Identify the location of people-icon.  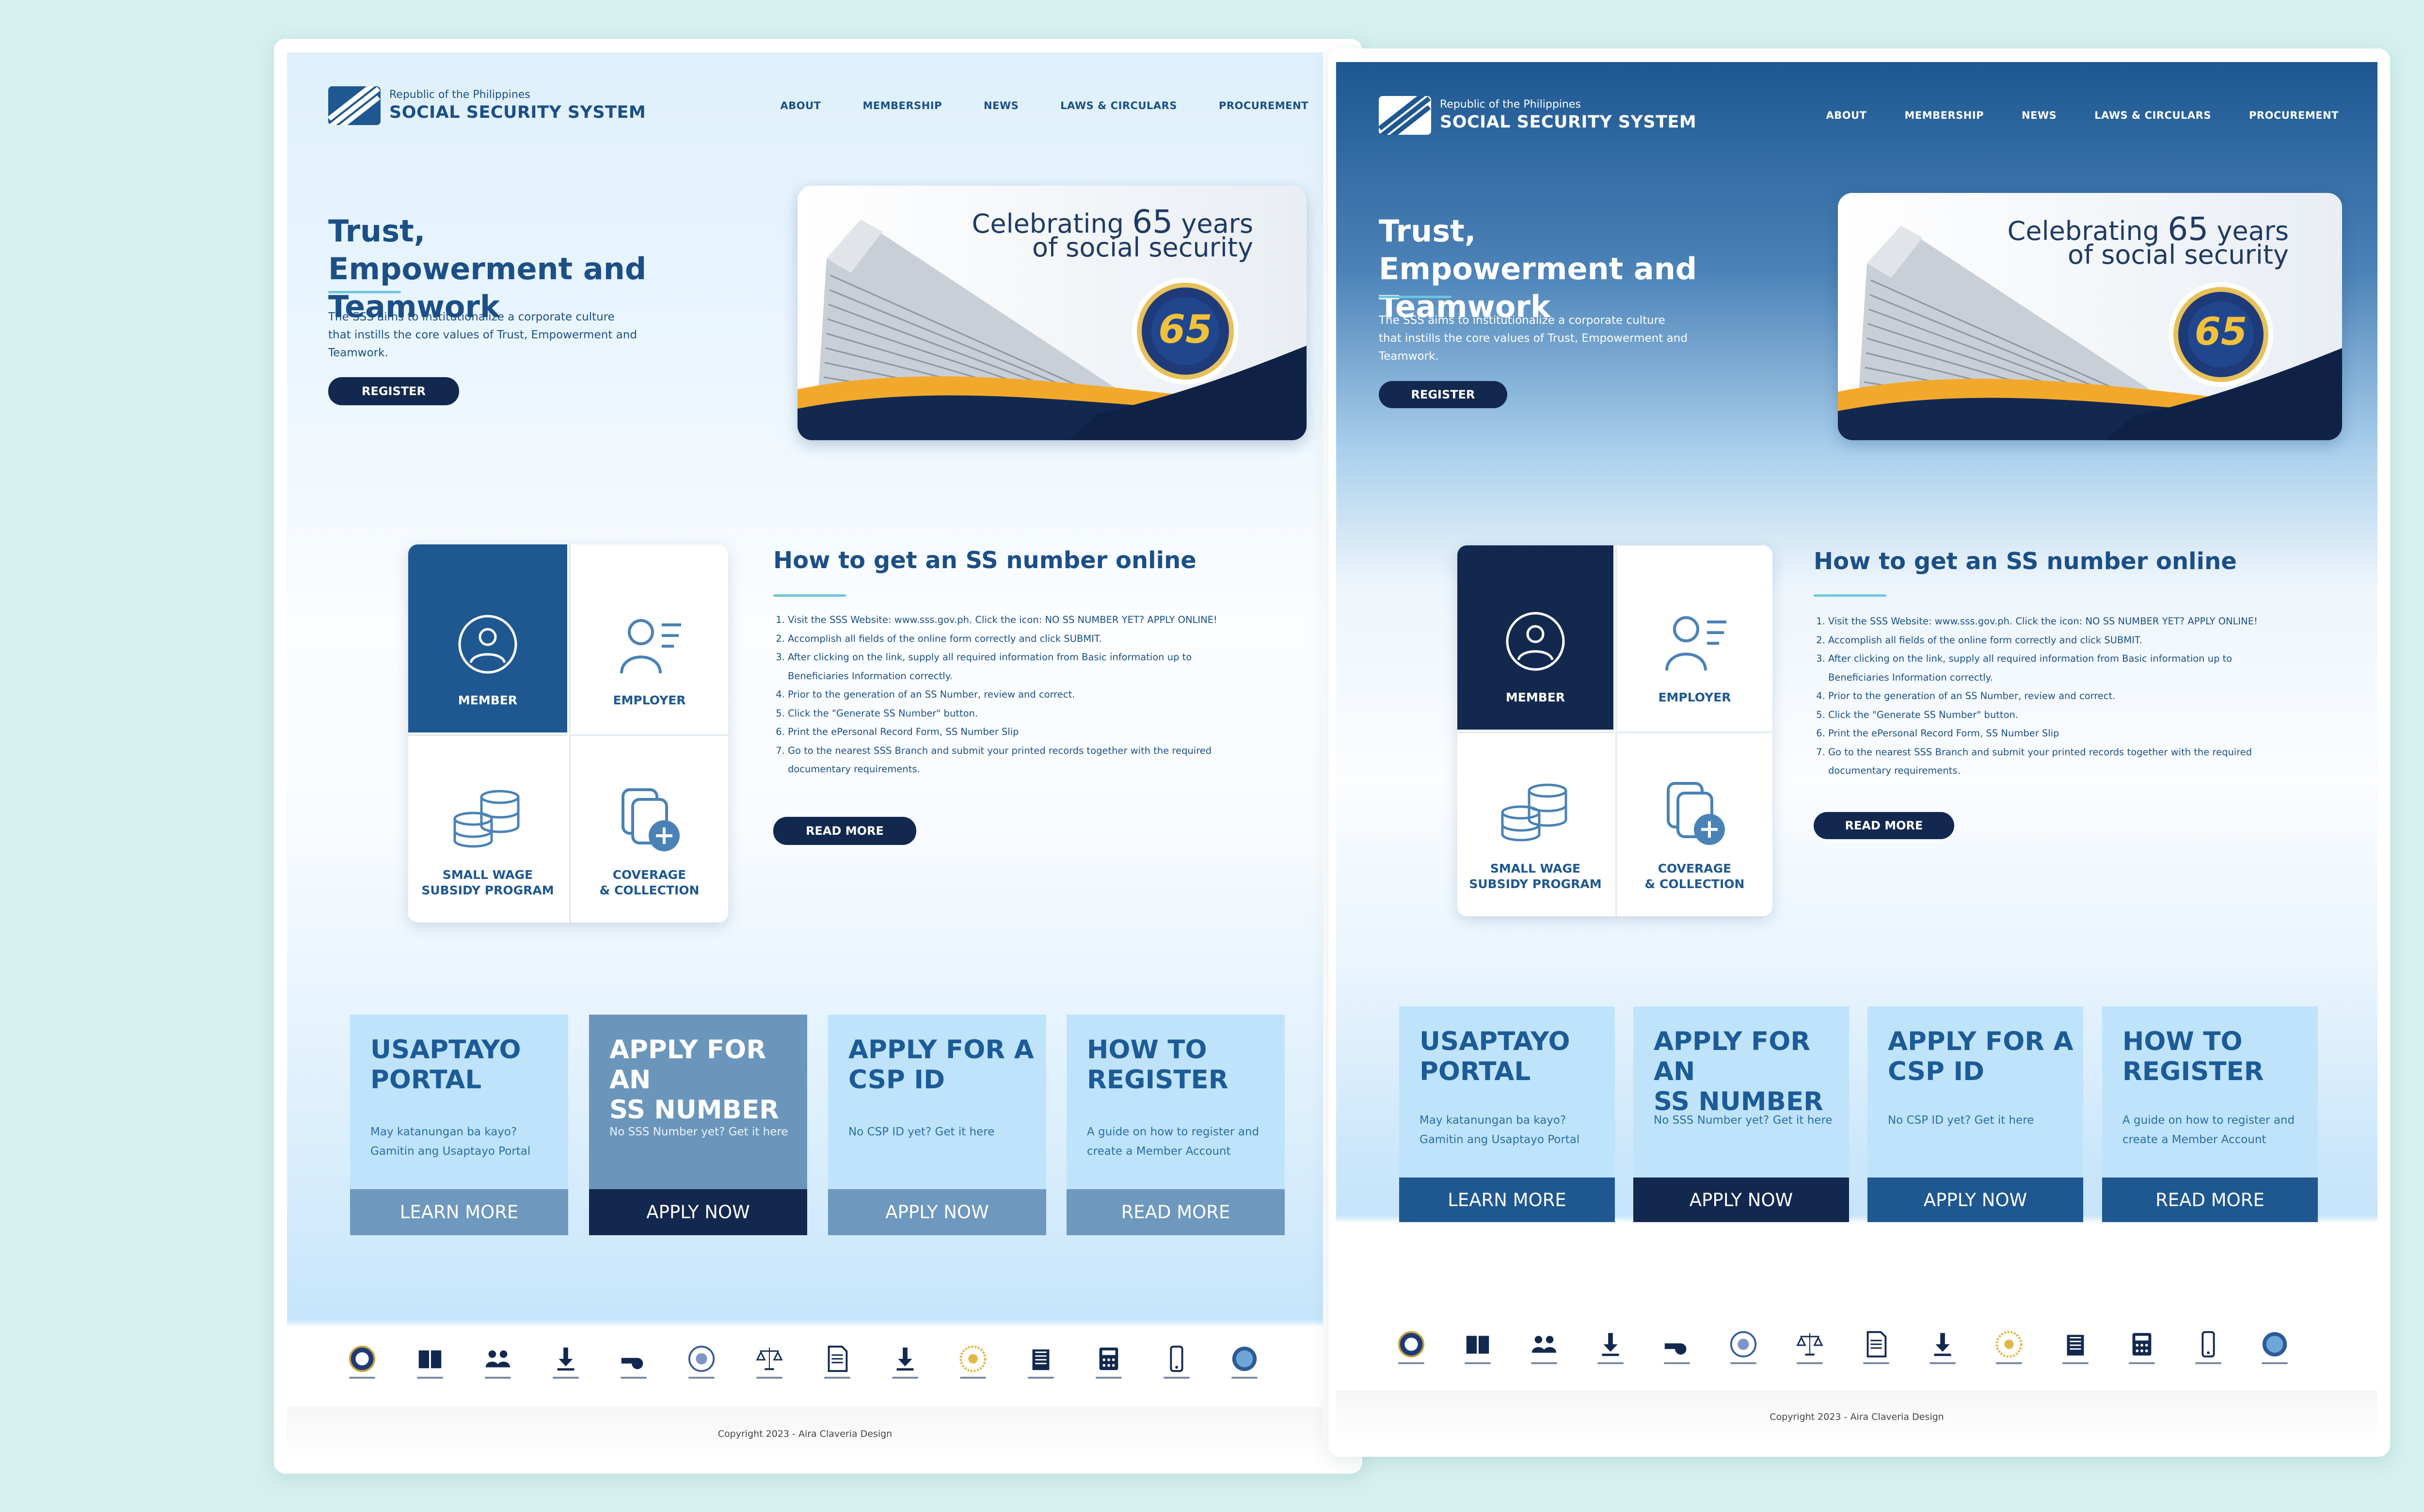
(497, 1359).